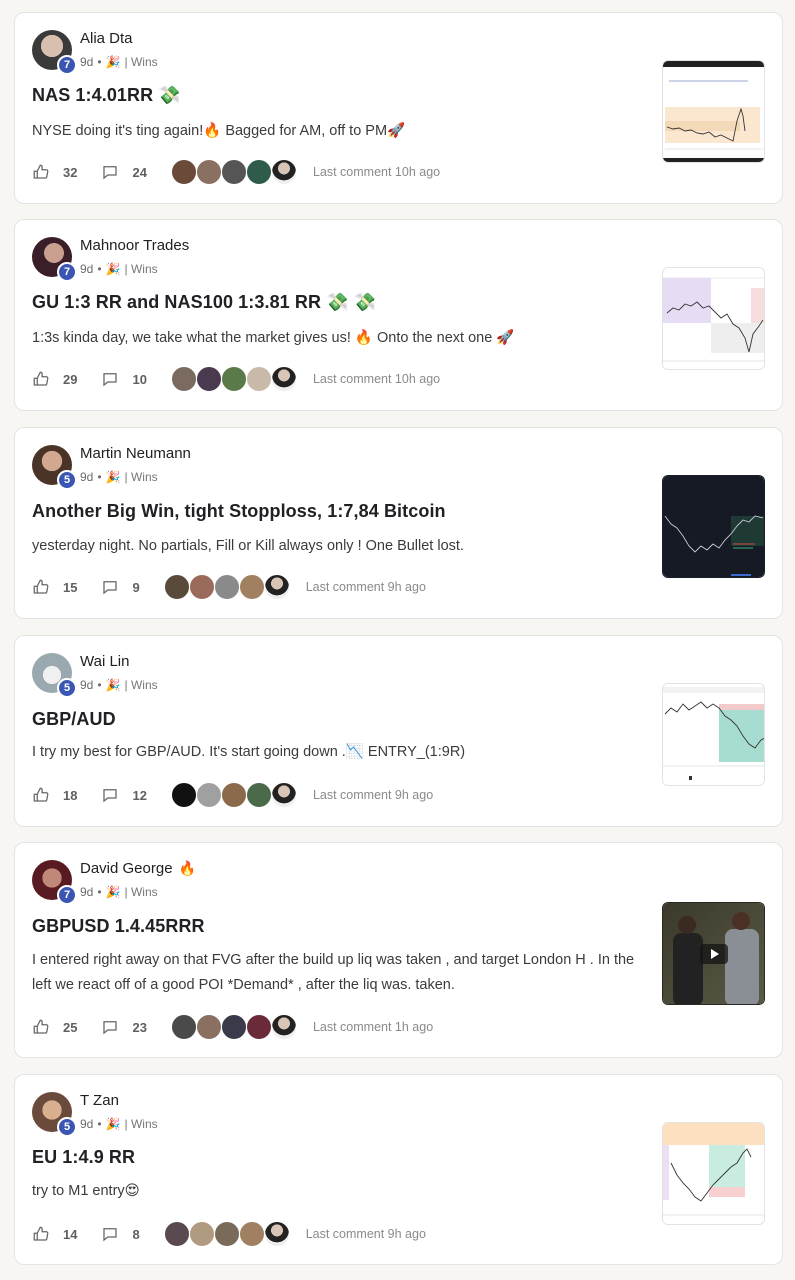 The image size is (795, 1280). I want to click on like-button: 18, so click(54, 795).